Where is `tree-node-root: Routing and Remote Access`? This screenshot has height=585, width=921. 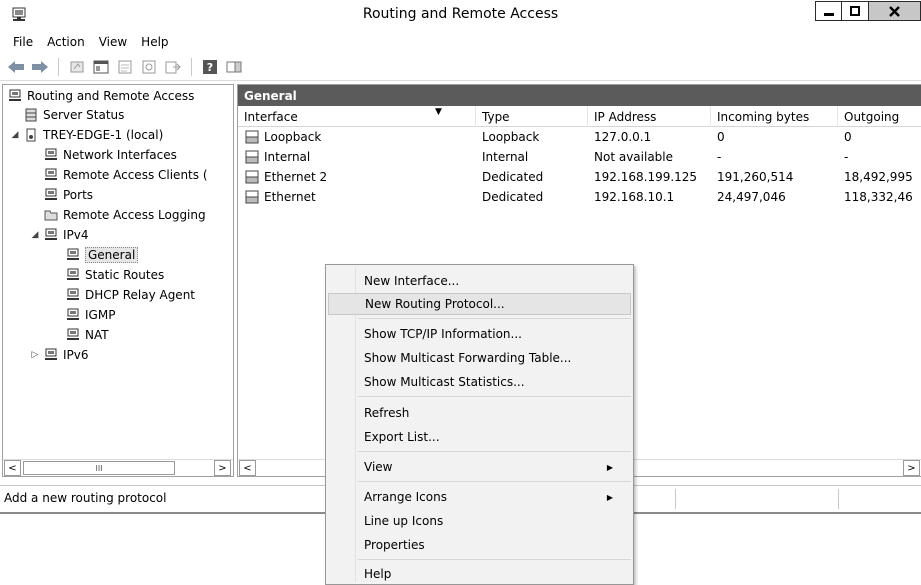
tree-node-root: Routing and Remote Access is located at coordinates (100, 96).